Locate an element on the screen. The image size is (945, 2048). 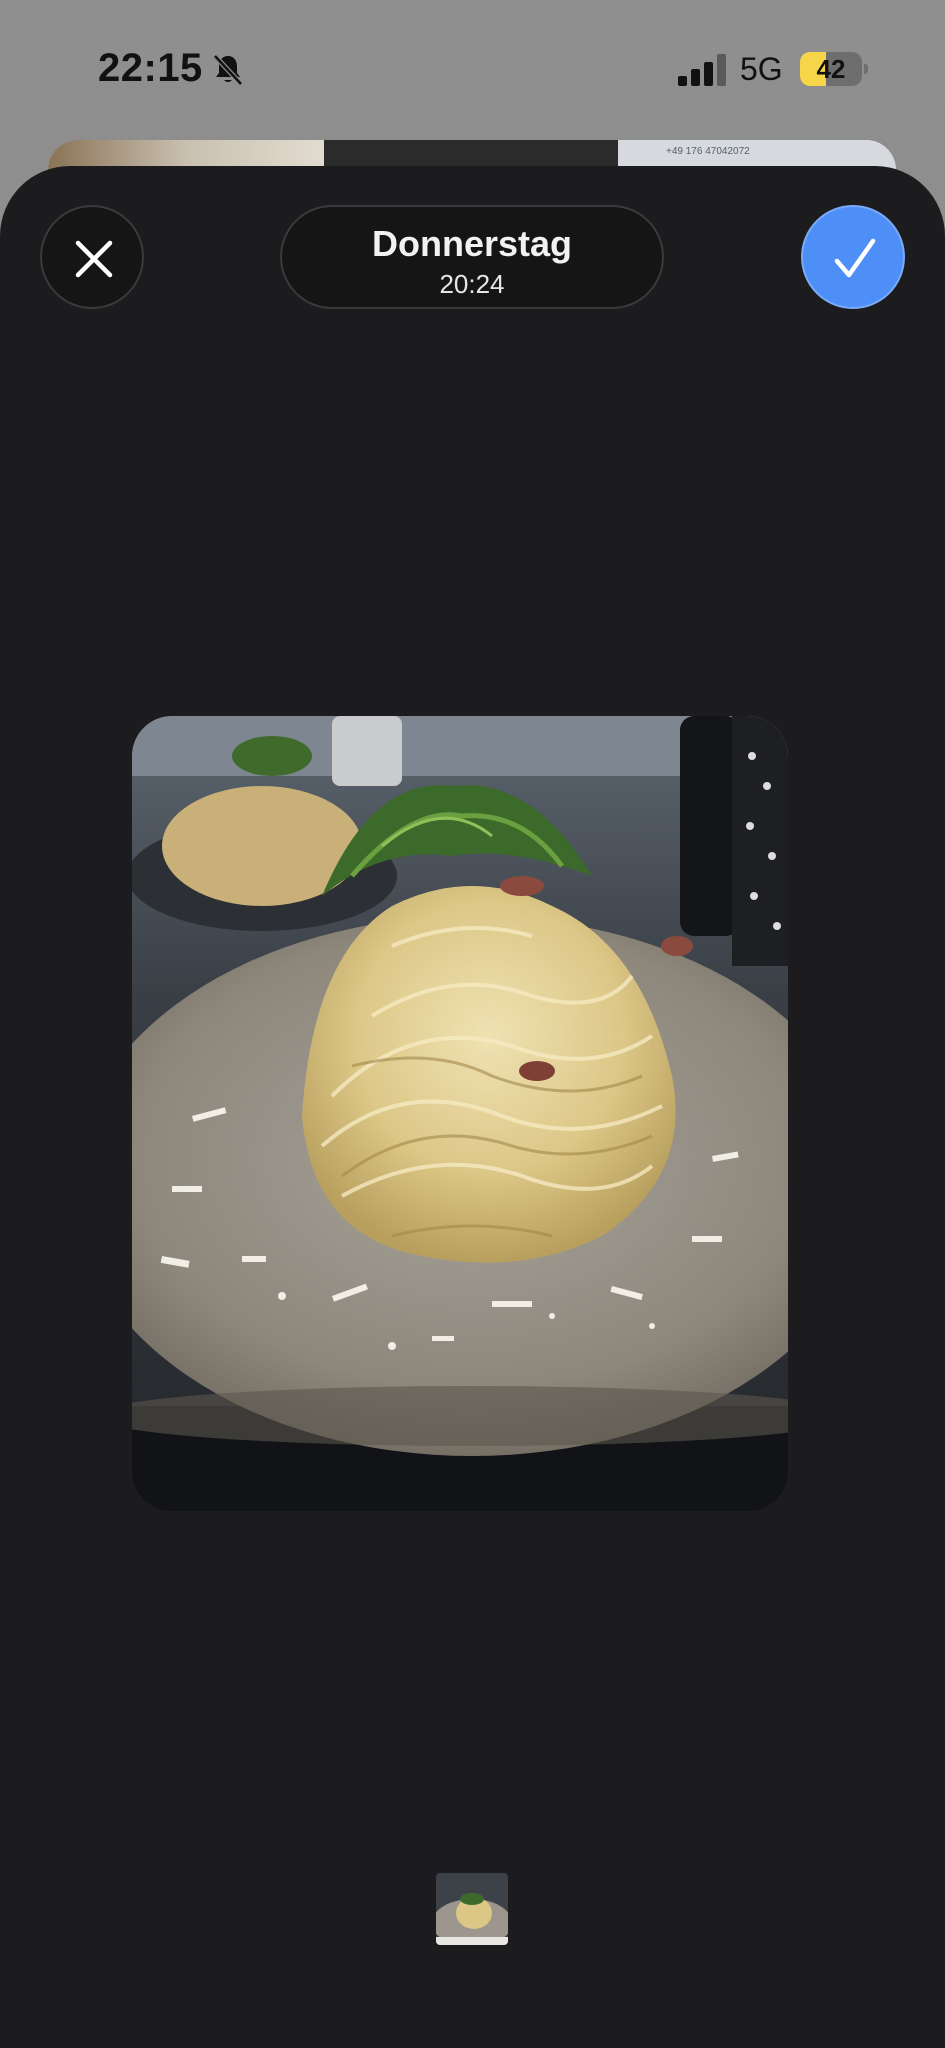
close-button is located at coordinates (92, 257).